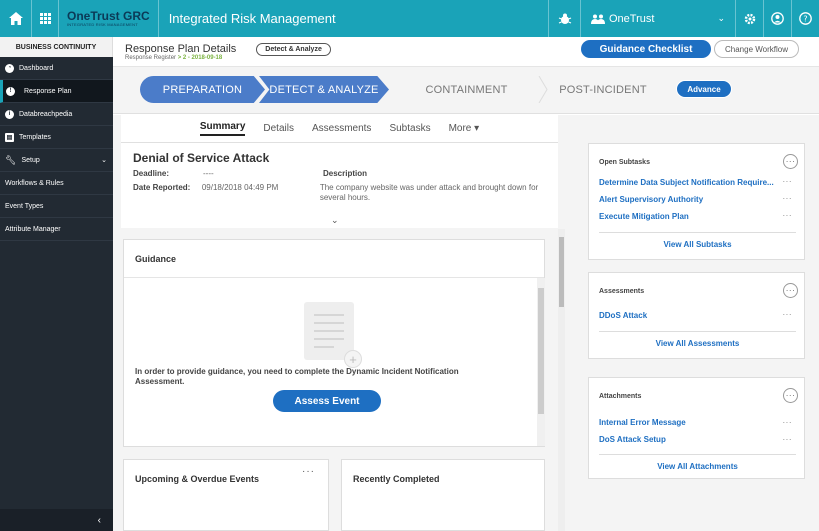 The width and height of the screenshot is (819, 531). I want to click on view-all-subtasks-link: View All Subtasks, so click(697, 244).